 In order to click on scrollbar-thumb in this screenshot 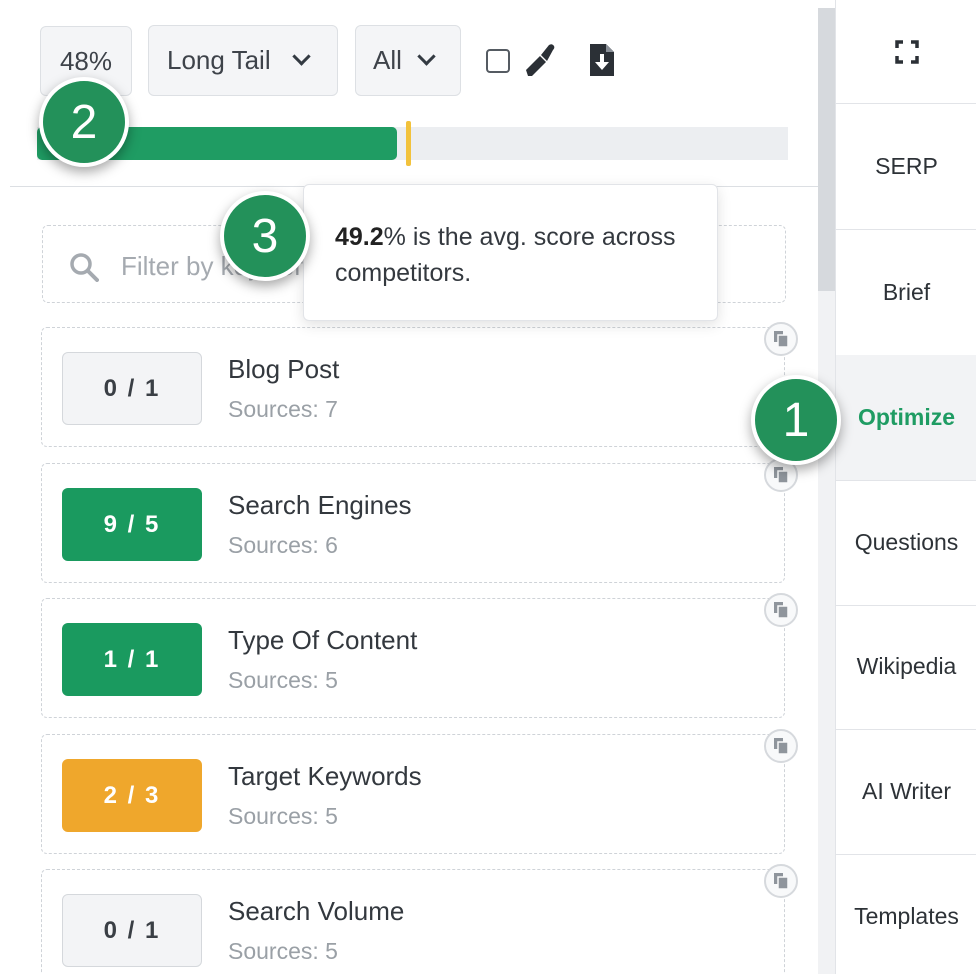, I will do `click(826, 149)`.